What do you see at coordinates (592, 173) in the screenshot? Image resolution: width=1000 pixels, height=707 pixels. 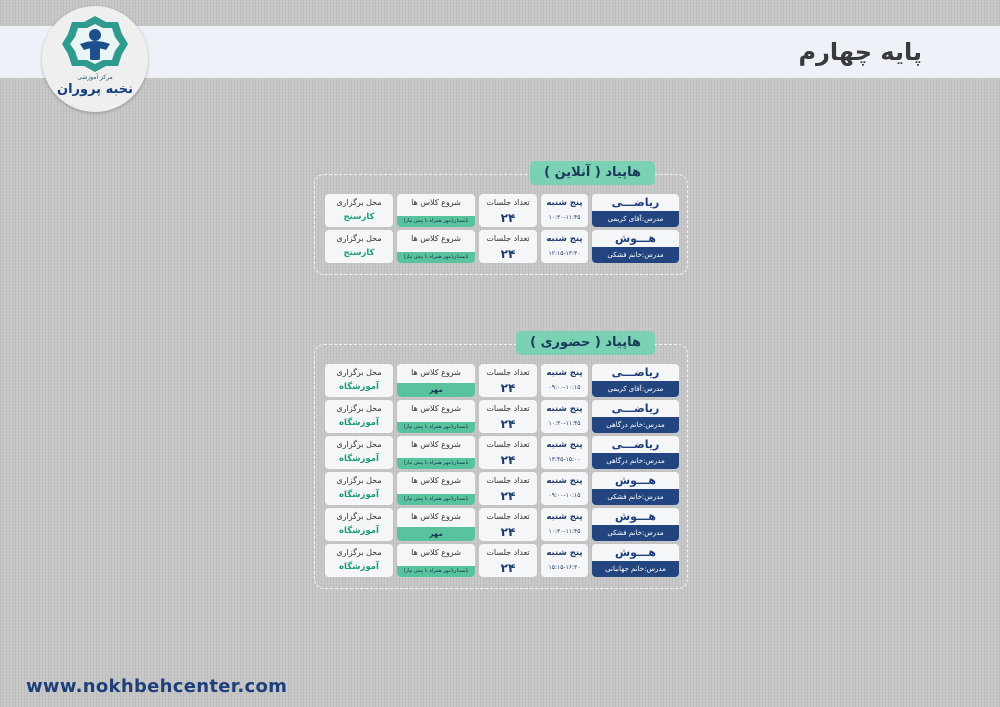 I see `online-section-tag: هاپیاد ( آنلاین )` at bounding box center [592, 173].